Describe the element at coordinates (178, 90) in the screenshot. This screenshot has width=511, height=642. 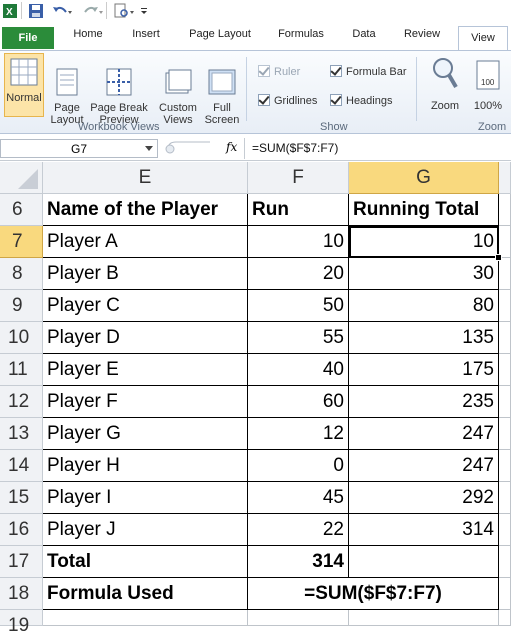
I see `custom-views-button: Custom Views` at that location.